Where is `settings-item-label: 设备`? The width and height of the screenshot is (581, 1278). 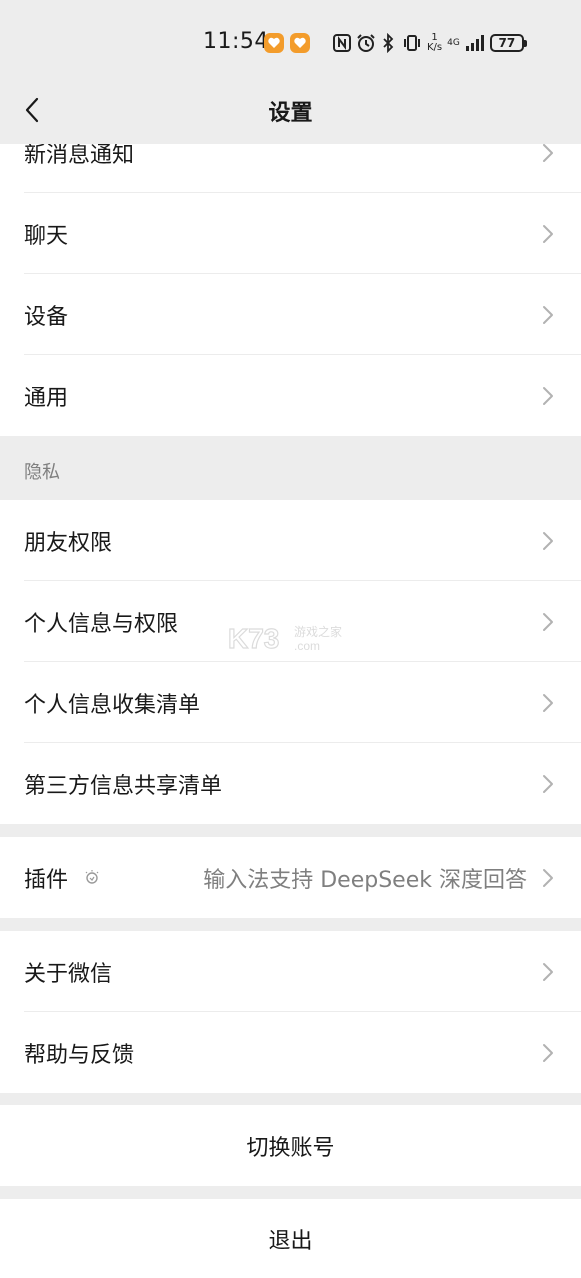
settings-item-label: 设备 is located at coordinates (46, 317).